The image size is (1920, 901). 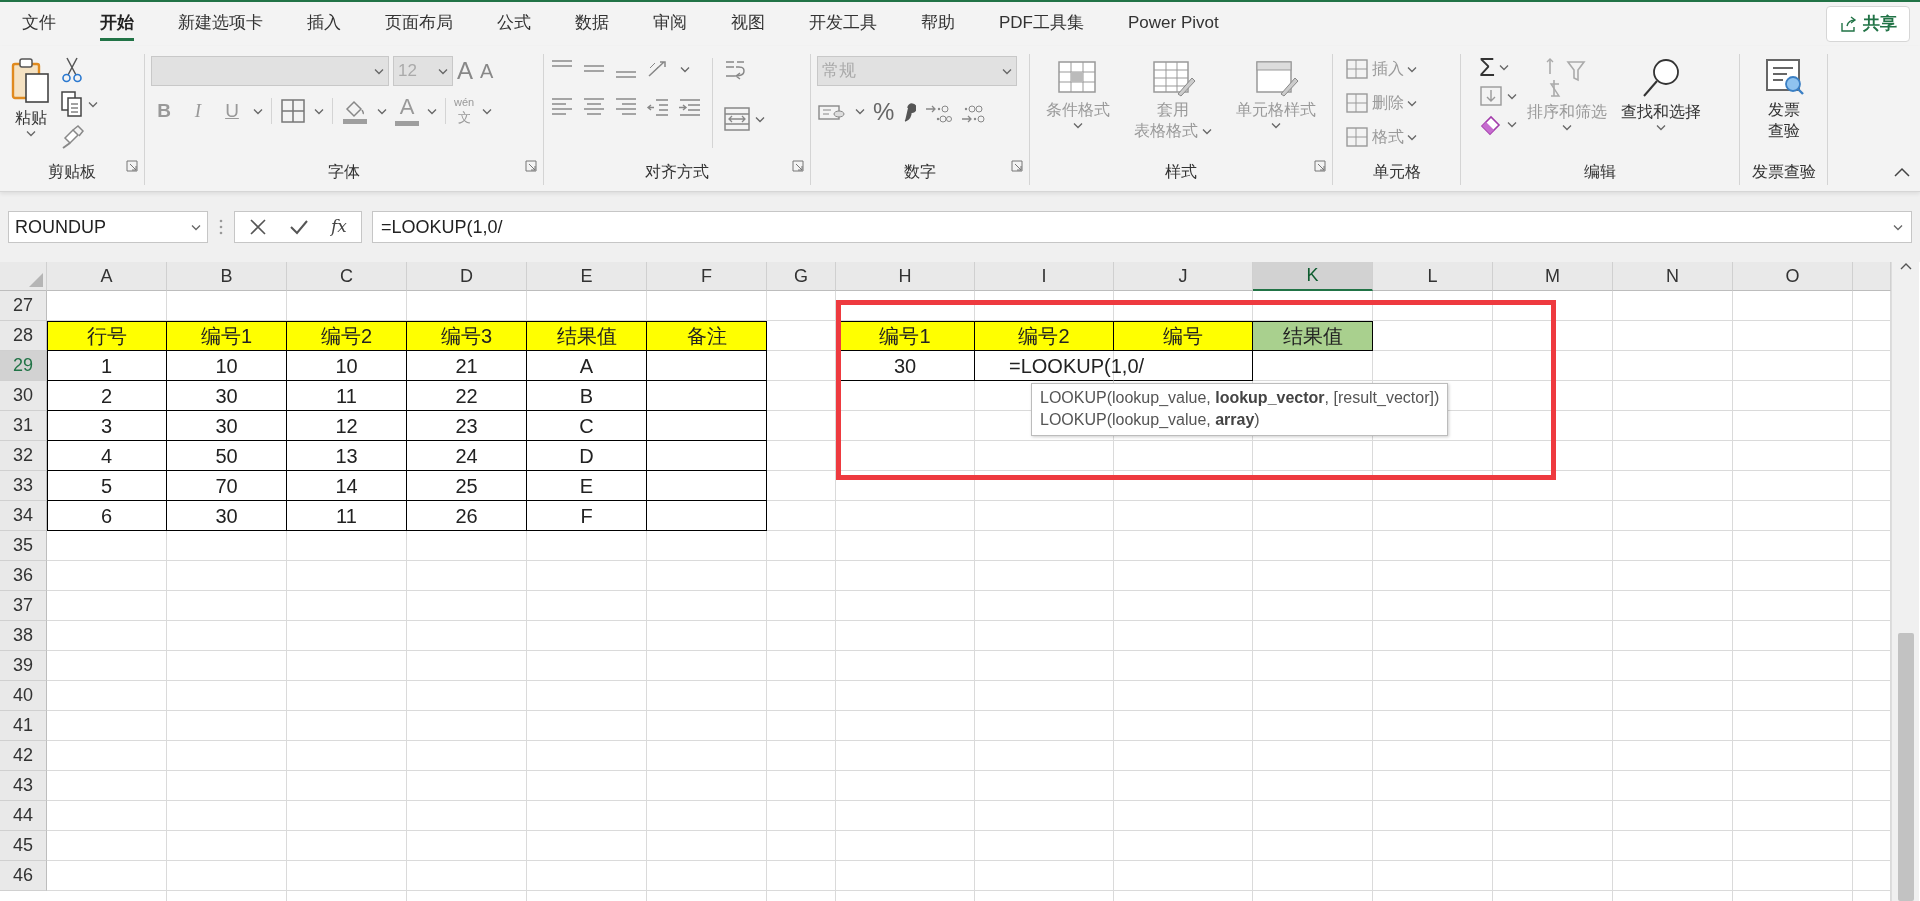 I want to click on table-cell: 50, so click(x=227, y=456).